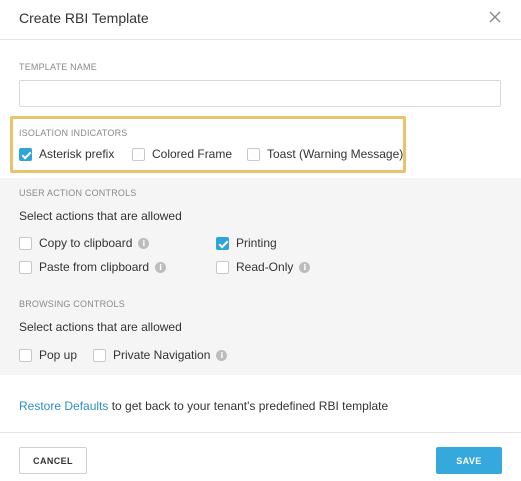  I want to click on template-name-input, so click(260, 93).